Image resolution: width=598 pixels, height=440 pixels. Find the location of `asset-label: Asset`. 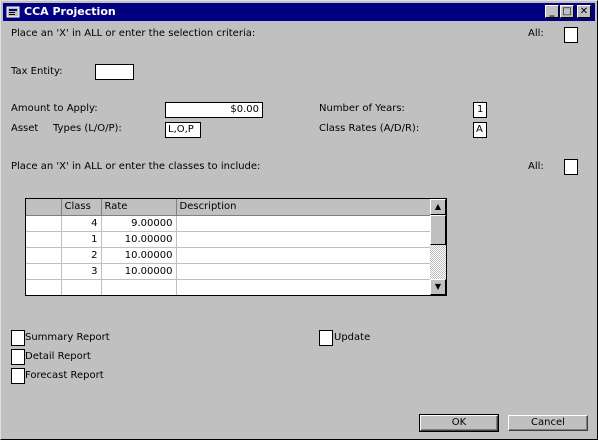

asset-label: Asset is located at coordinates (25, 128).